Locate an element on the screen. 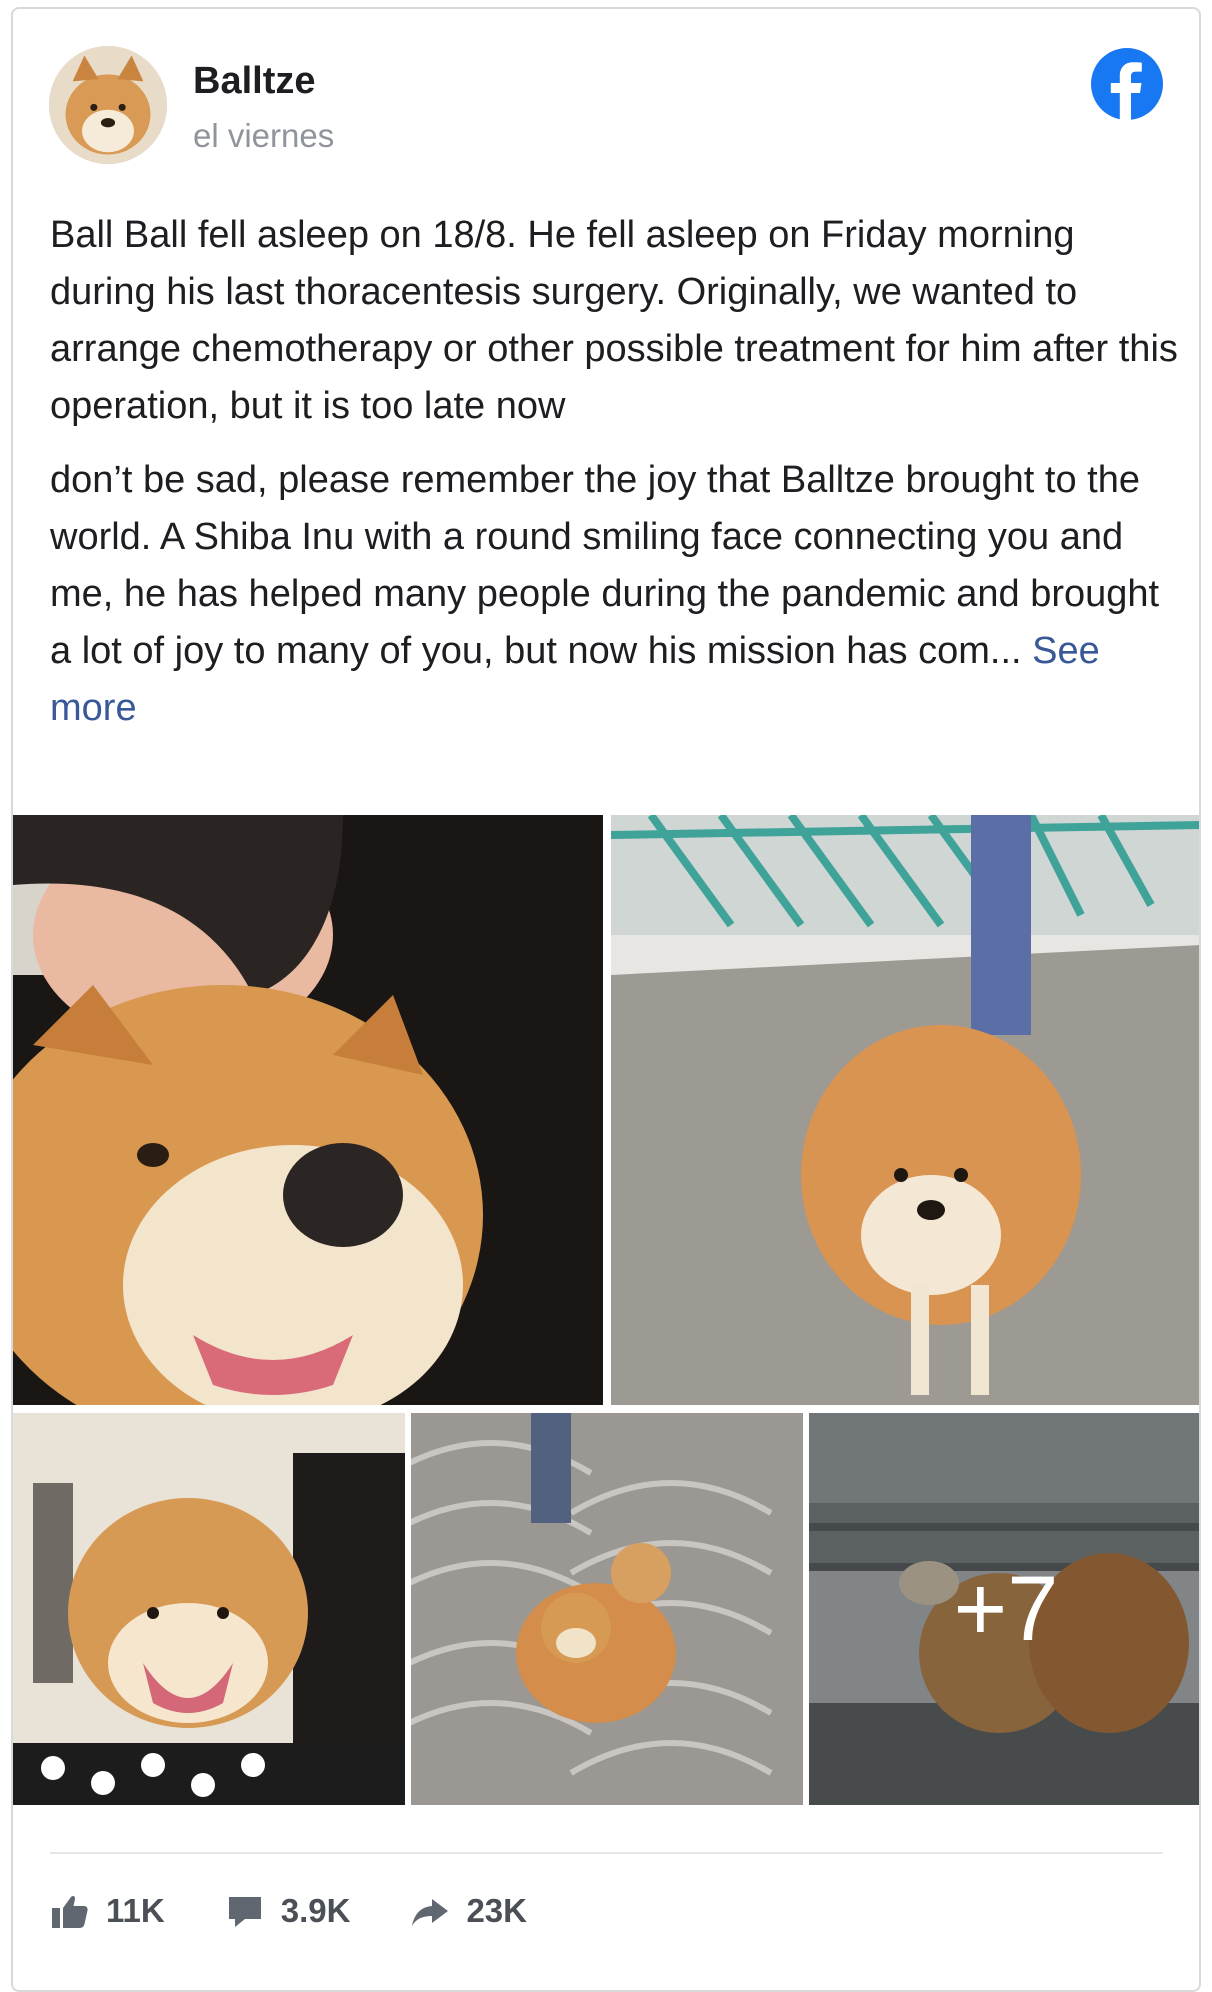 The image size is (1212, 1992). more-photos-count: +7 is located at coordinates (1006, 1608).